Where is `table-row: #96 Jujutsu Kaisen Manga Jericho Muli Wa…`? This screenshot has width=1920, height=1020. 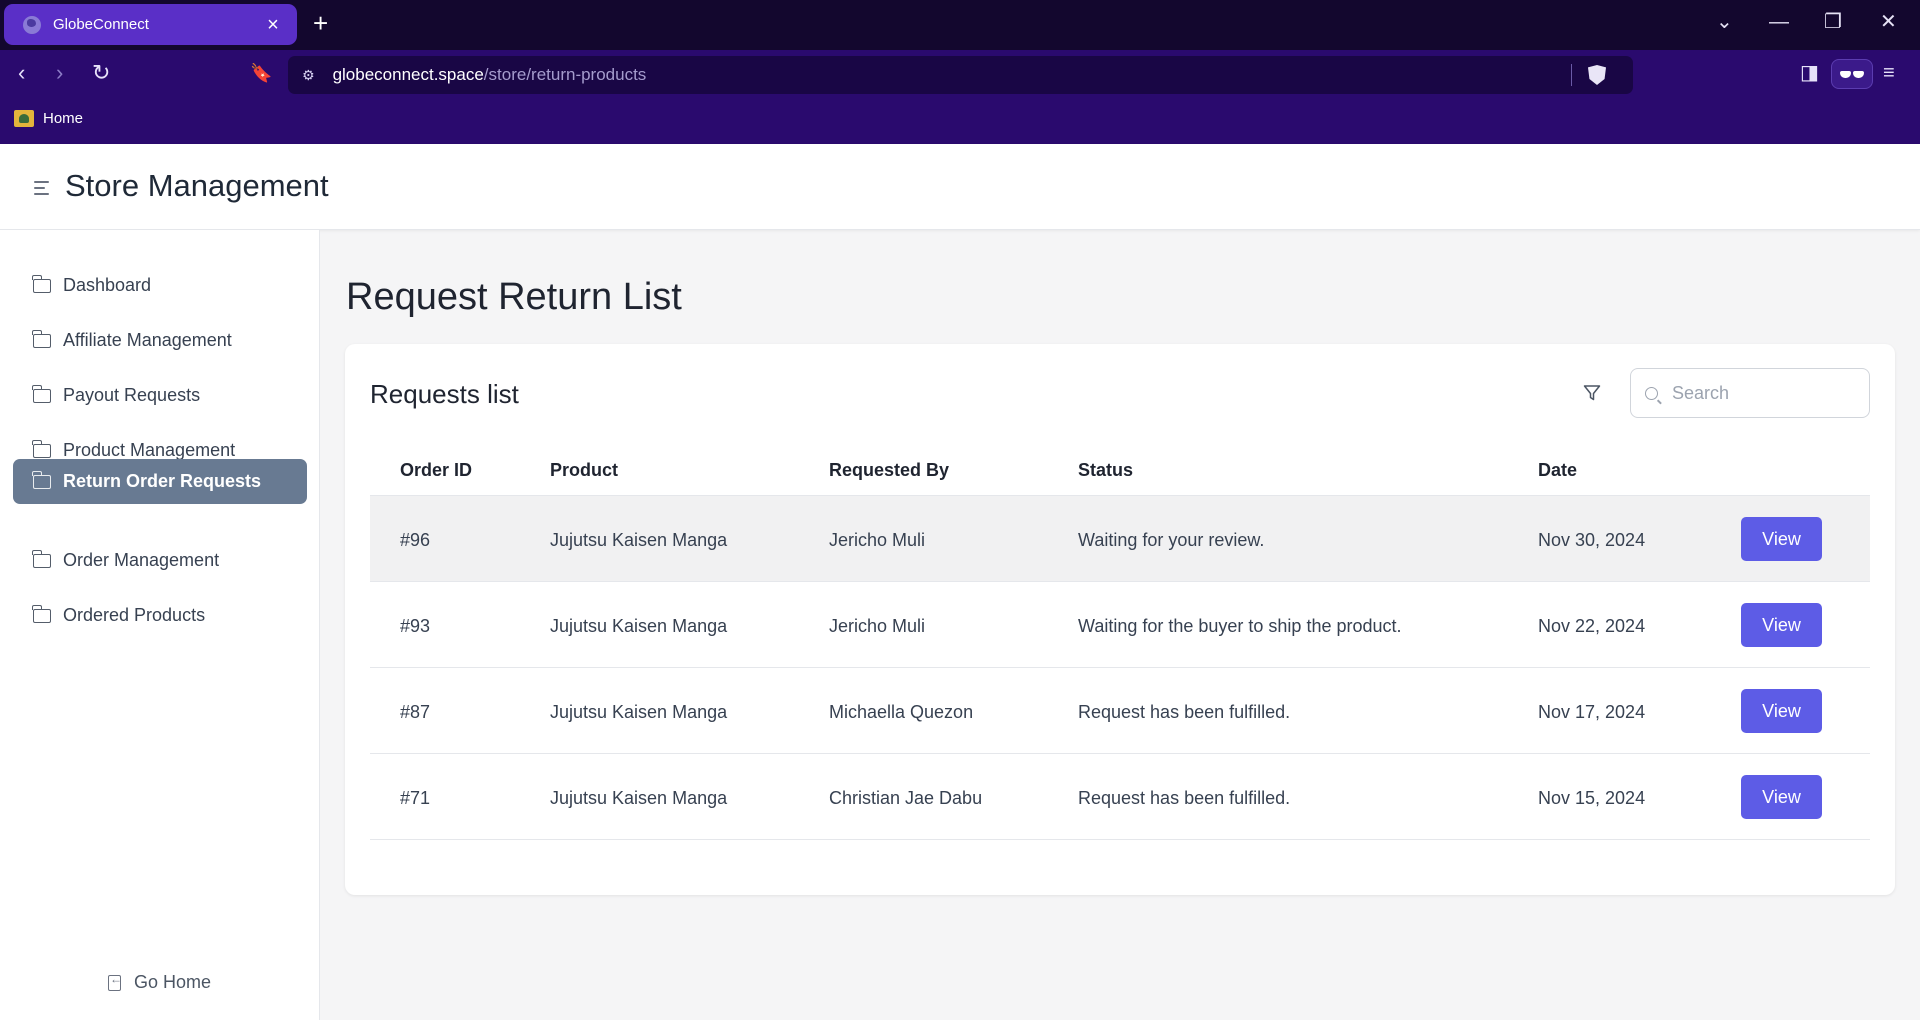
table-row: #96 Jujutsu Kaisen Manga Jericho Muli Wa… is located at coordinates (1120, 539).